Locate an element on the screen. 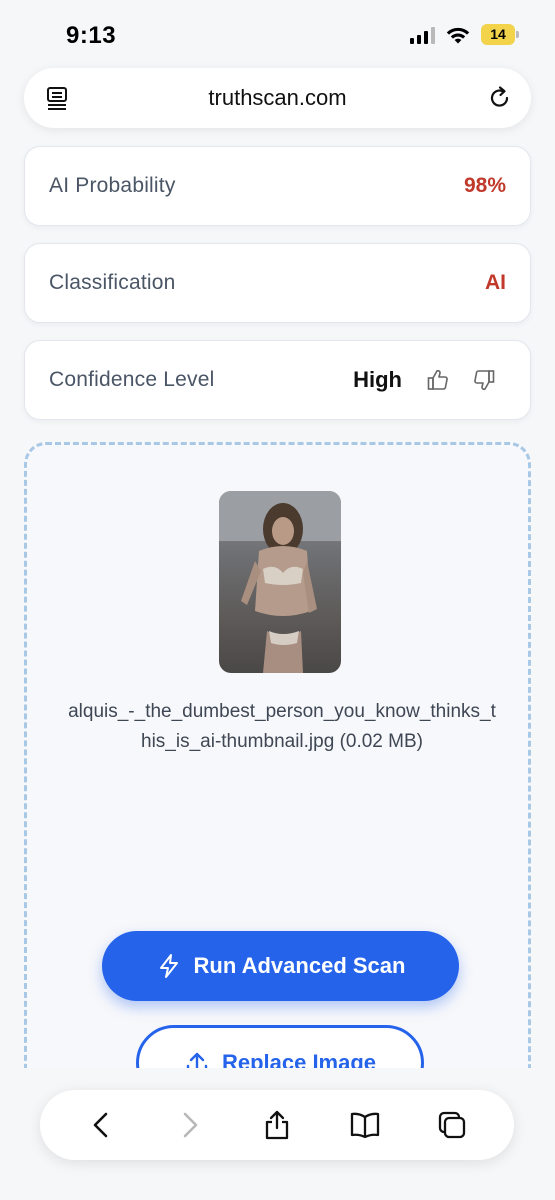 Image resolution: width=555 pixels, height=1200 pixels. classification-value: AI is located at coordinates (495, 282).